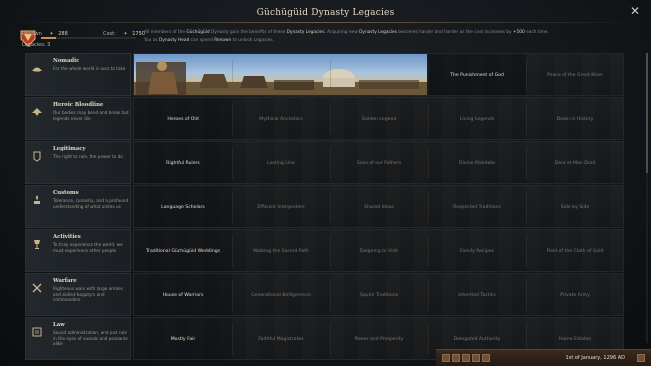  I want to click on legacy-description: The right to rule, the power to do, so click(88, 156).